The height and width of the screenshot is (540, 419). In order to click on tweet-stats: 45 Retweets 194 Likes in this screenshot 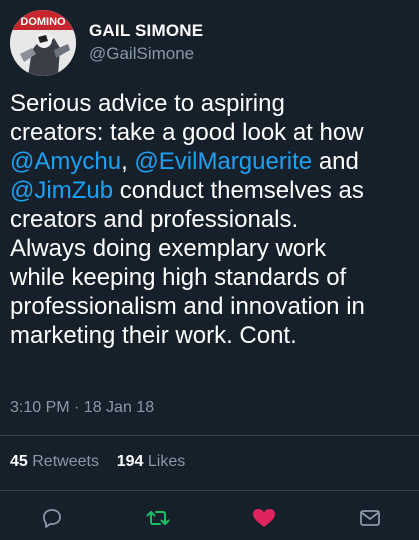, I will do `click(97, 462)`.